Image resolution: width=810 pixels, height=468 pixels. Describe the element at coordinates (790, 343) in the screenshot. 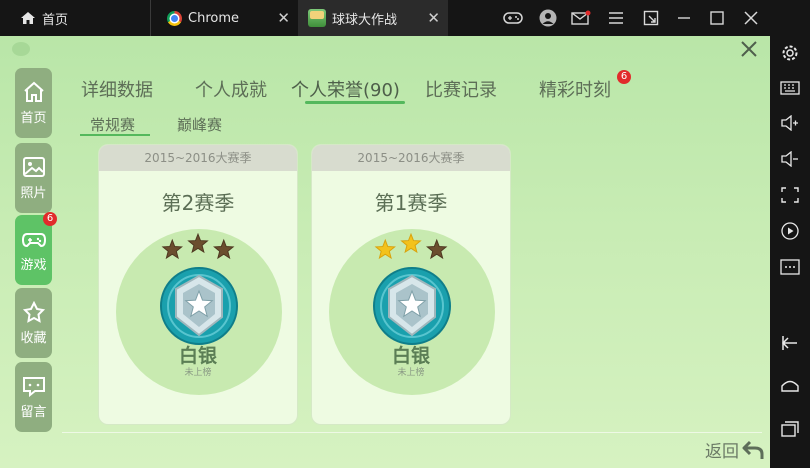

I see `back-icon` at that location.